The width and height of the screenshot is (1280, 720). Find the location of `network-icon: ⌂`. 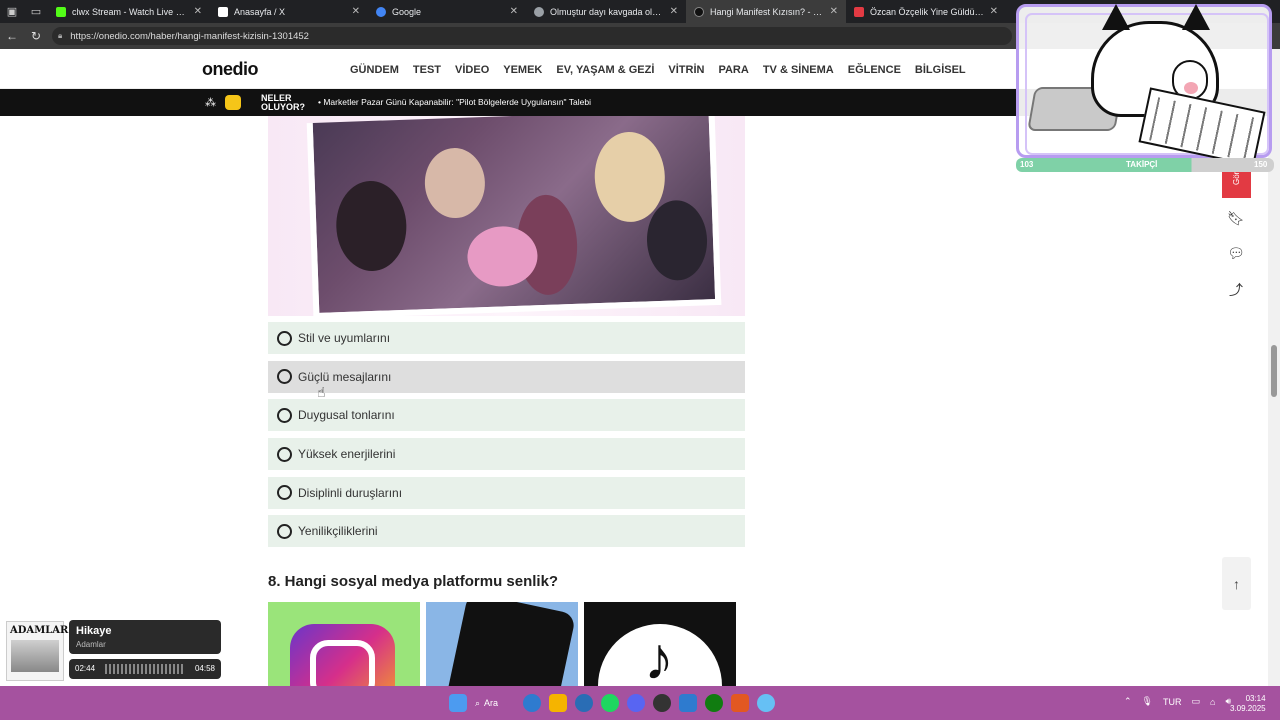

network-icon: ⌂ is located at coordinates (1212, 702).